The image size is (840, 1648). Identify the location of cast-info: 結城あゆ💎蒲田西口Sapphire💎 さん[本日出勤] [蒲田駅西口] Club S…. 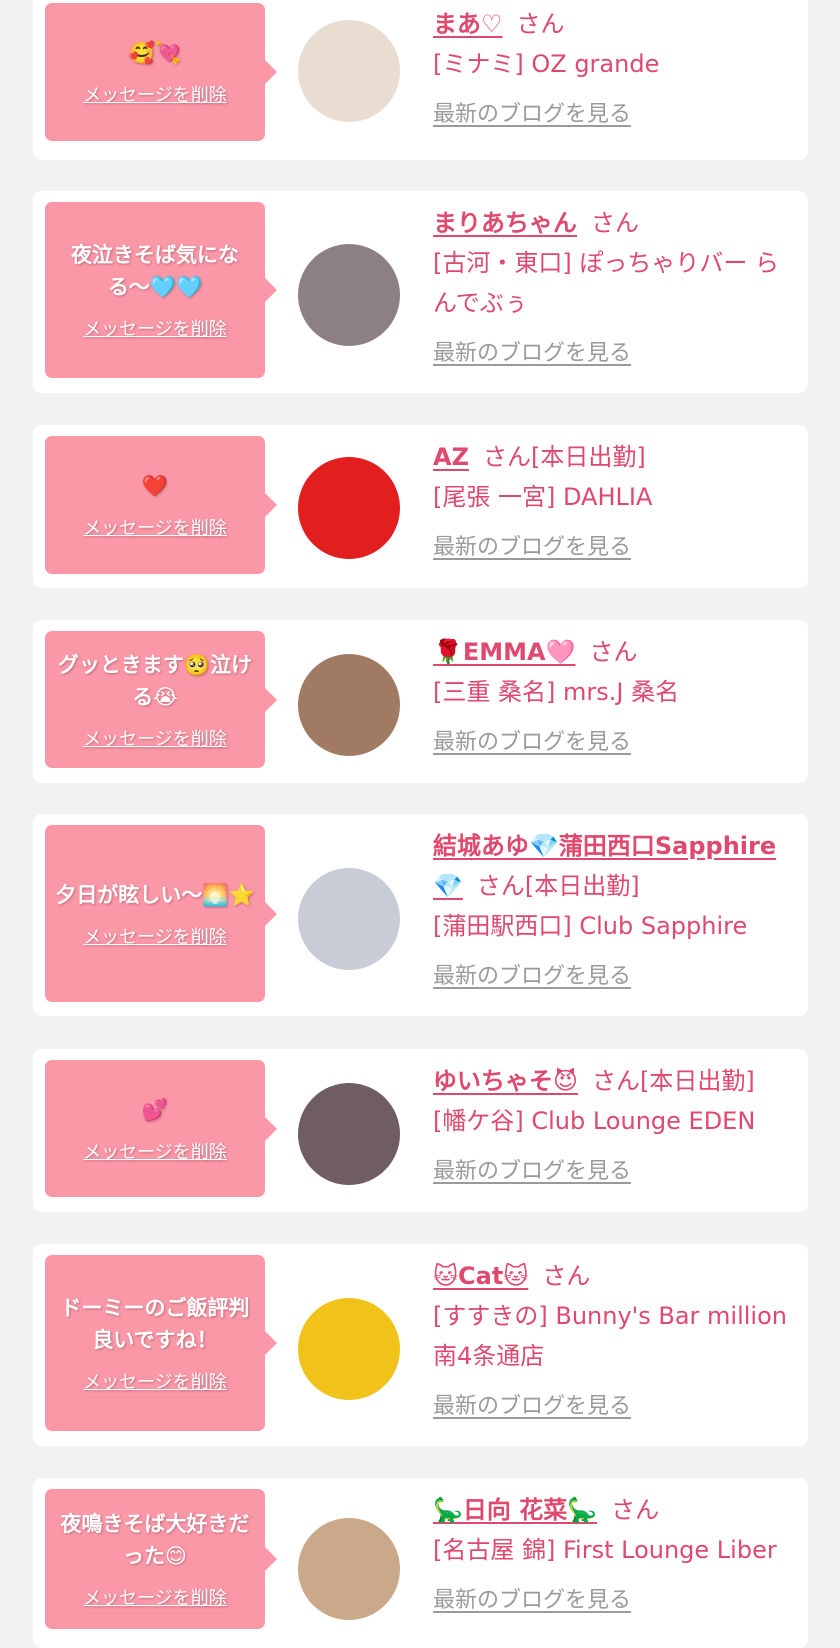
(610, 908).